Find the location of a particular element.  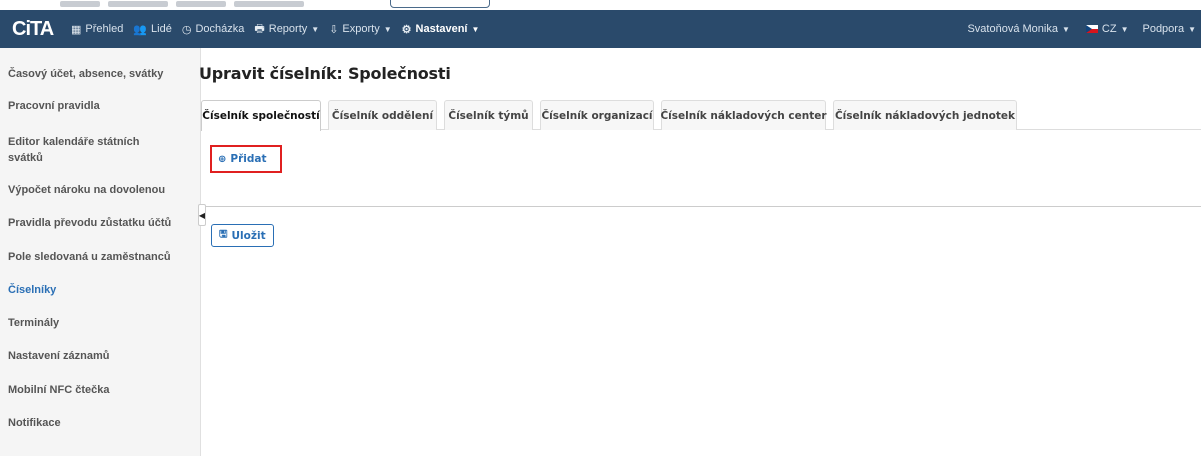

sidebar-item-vypocet-naroku: Výpočet nároku na dovolenou is located at coordinates (91, 190).